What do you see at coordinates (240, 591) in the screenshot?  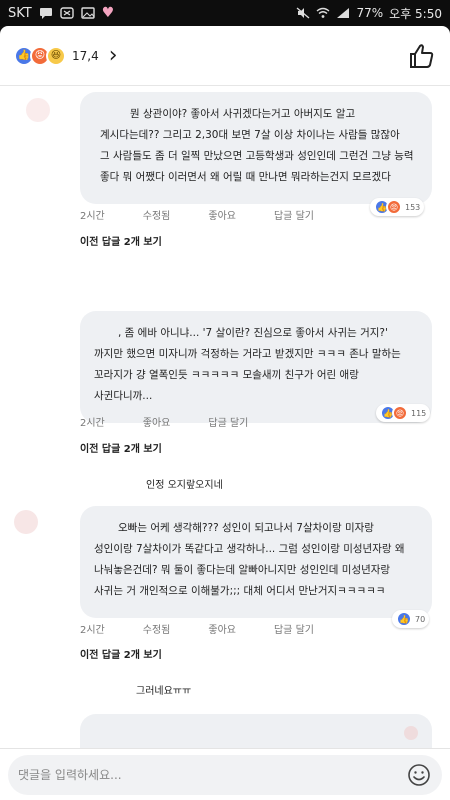 I see `comment-line: 사귀는 거 개인적으로 이해불가;;; 대체 어디서 만난거지ㅋㅋㅋㅋㅋ` at bounding box center [240, 591].